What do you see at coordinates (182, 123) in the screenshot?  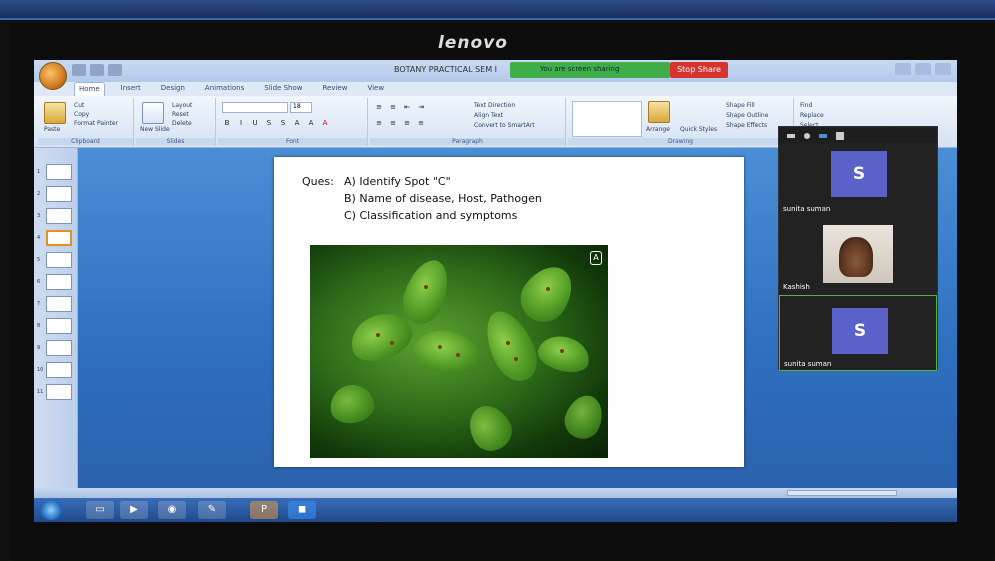 I see `delete-button: Delete` at bounding box center [182, 123].